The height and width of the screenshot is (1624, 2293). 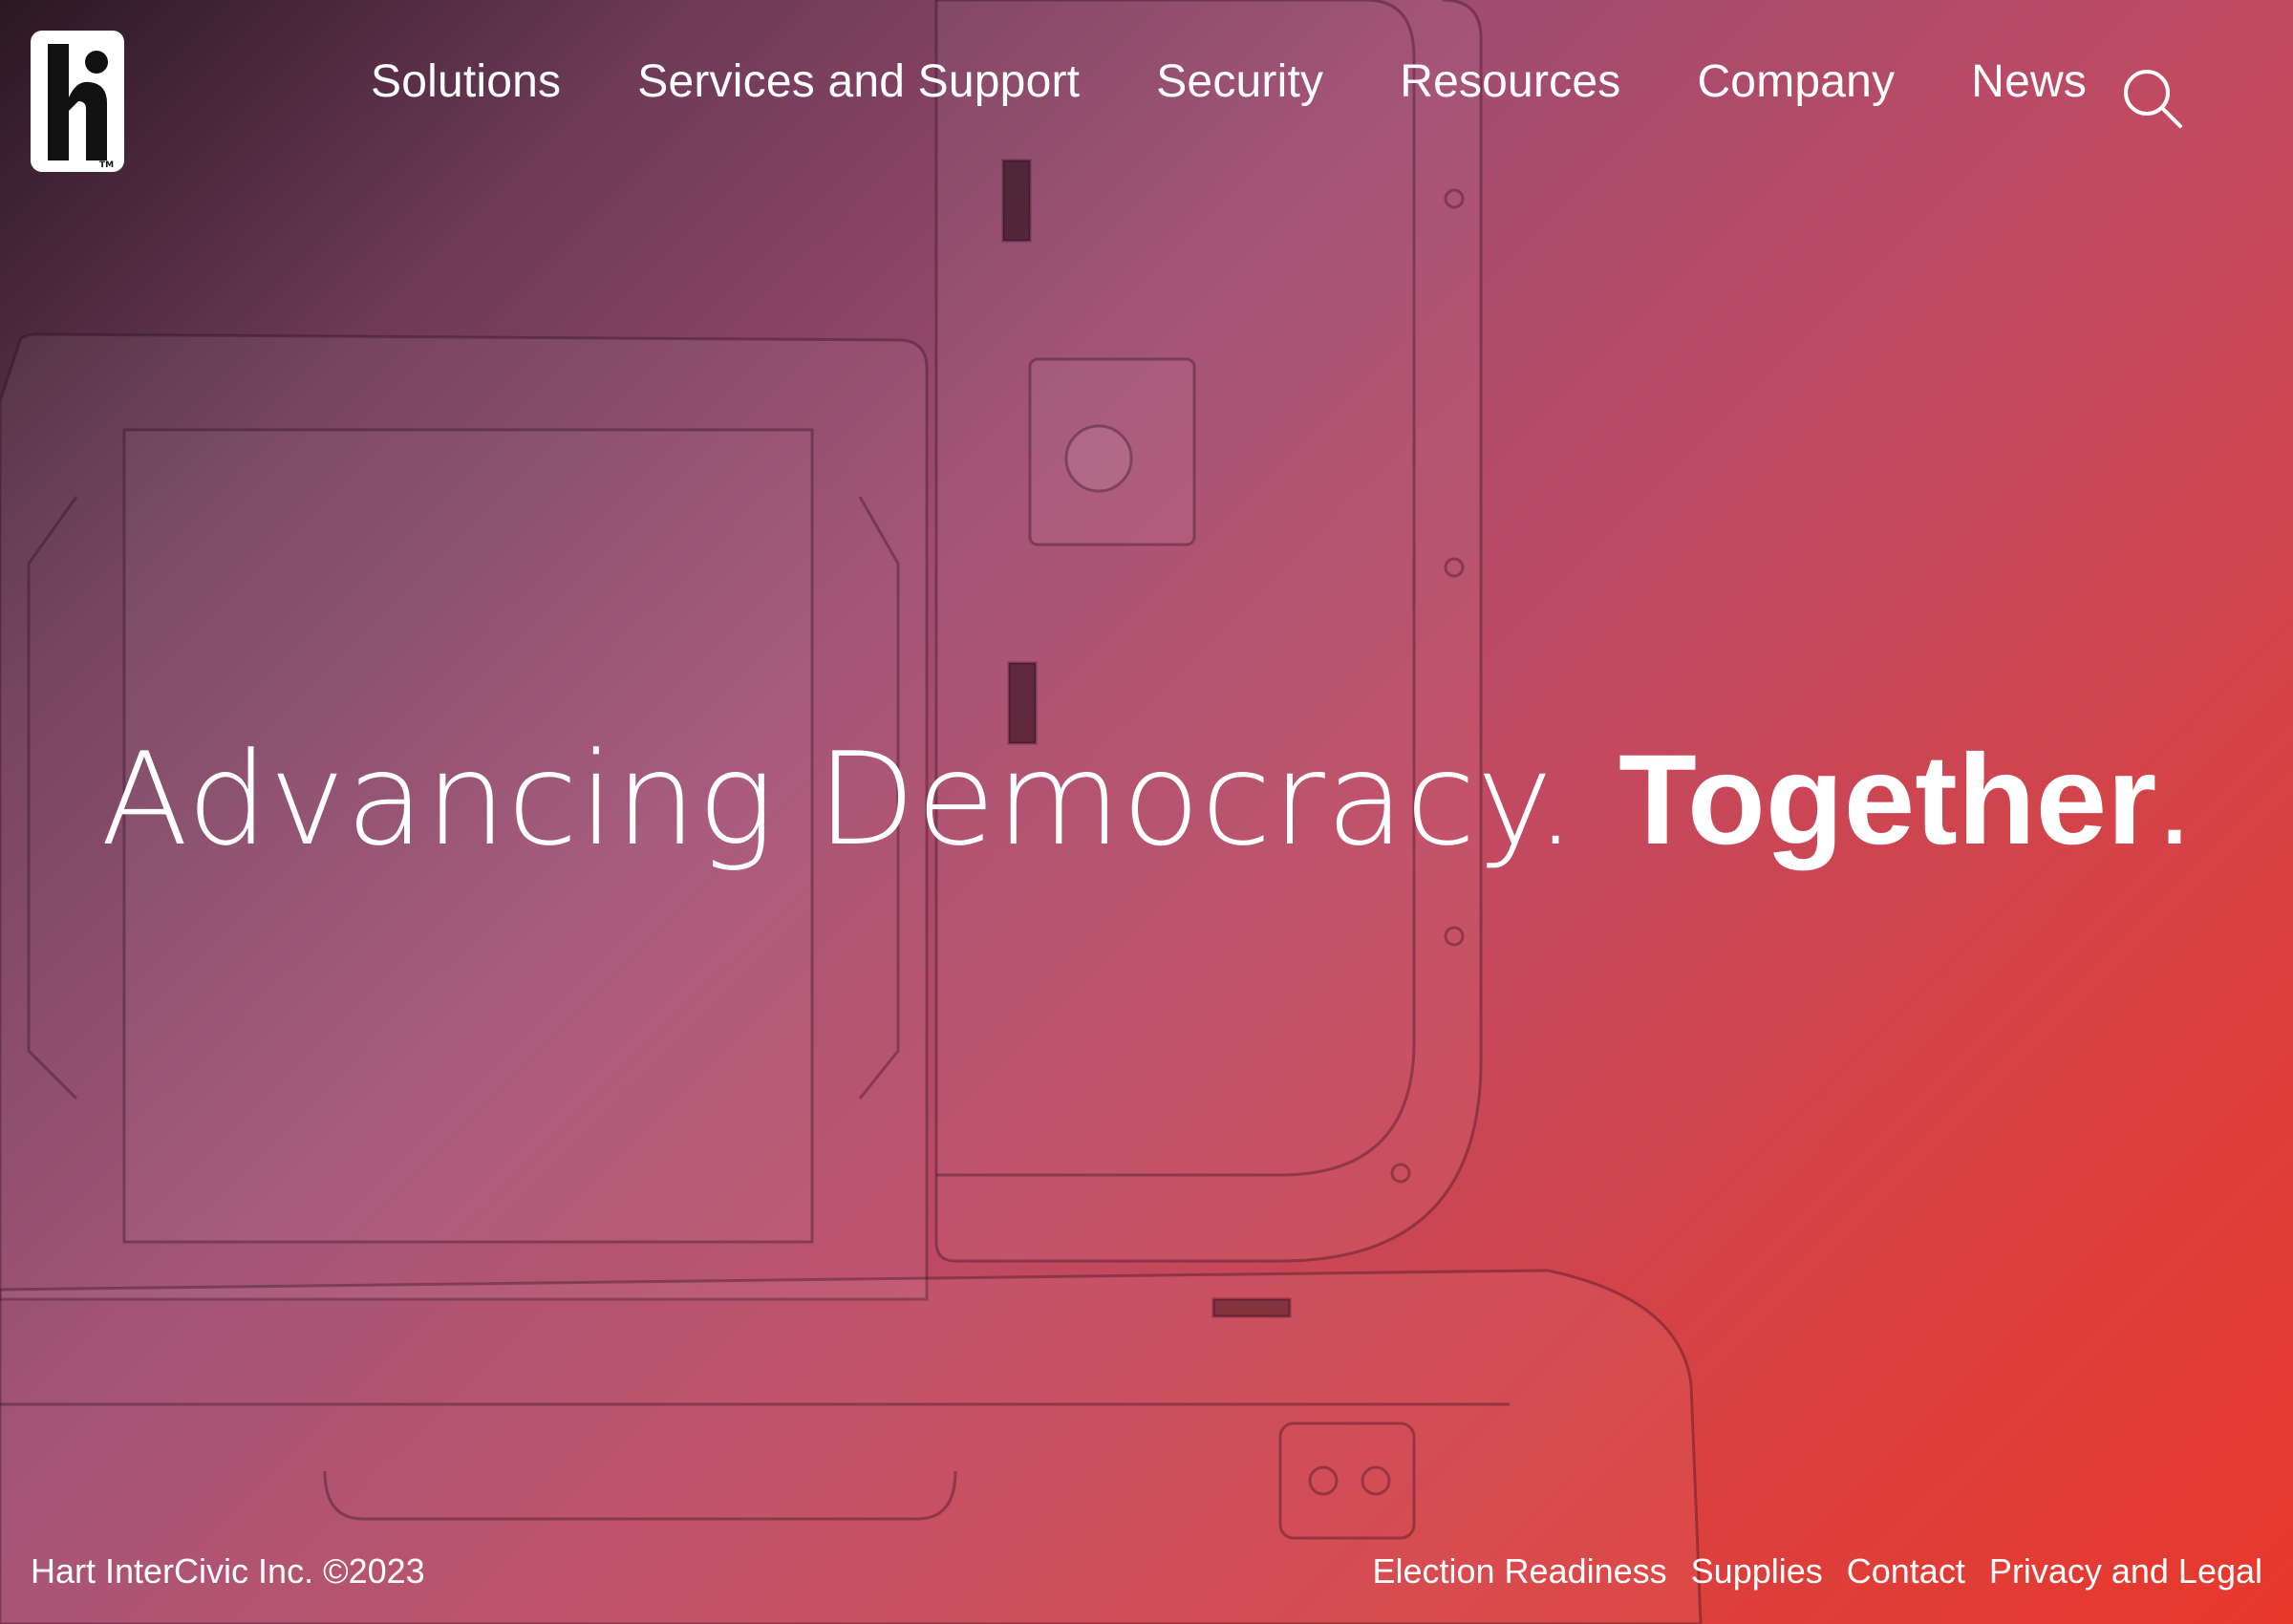 What do you see at coordinates (859, 800) in the screenshot?
I see `hero-light-text: Advancing Democracy.` at bounding box center [859, 800].